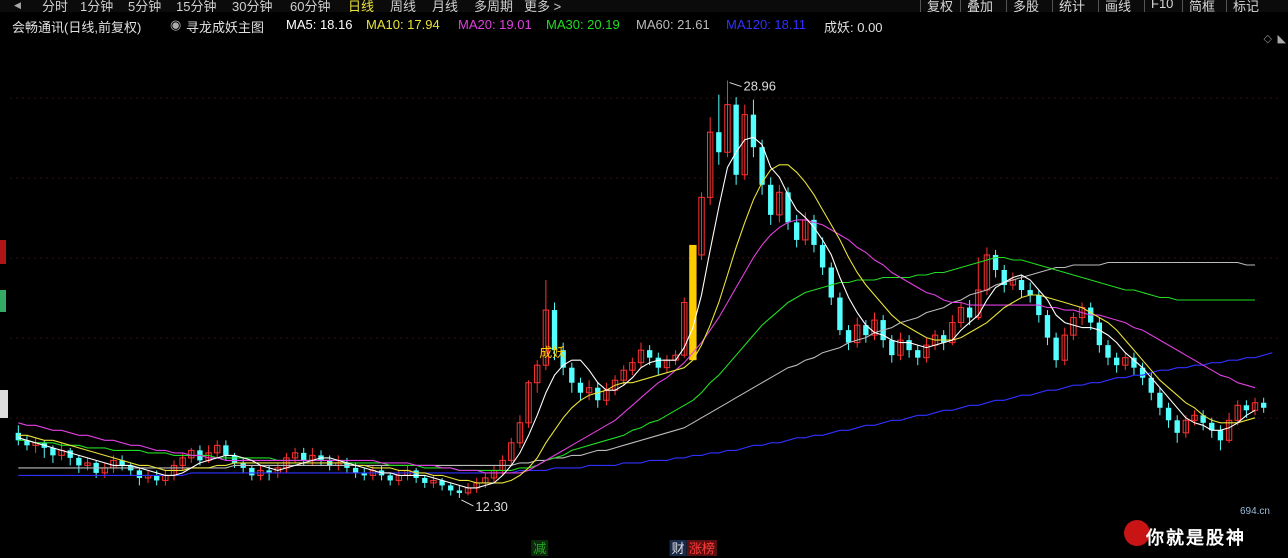 This screenshot has width=1288, height=558. I want to click on watermark-logo: 你就是股神 694.cn, so click(1199, 530).